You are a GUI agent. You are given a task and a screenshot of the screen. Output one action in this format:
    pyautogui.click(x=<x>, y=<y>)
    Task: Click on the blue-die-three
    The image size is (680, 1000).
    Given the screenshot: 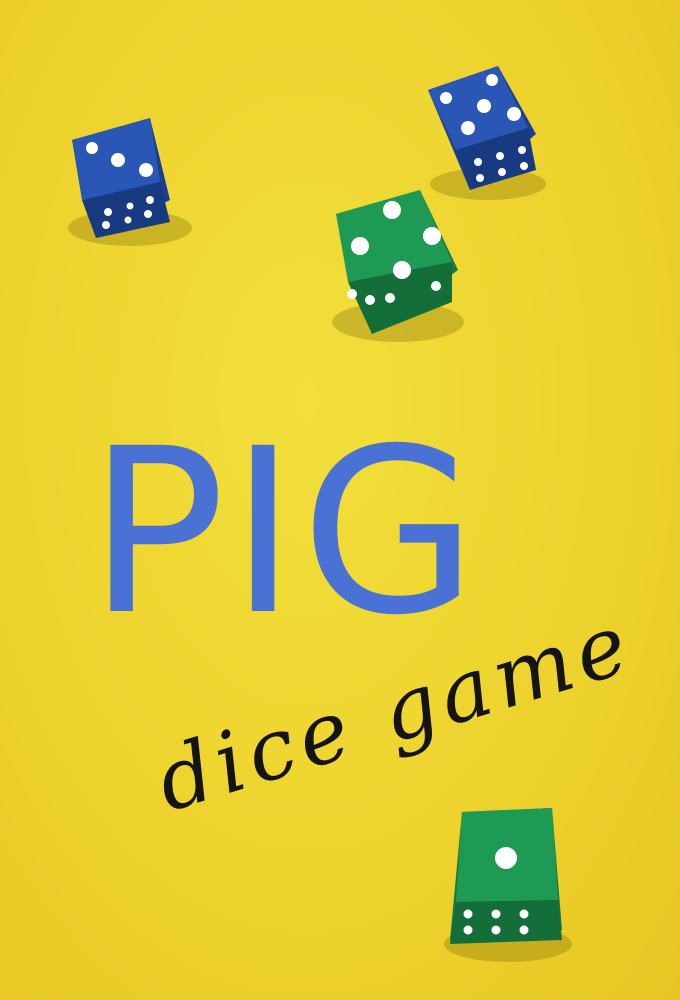 What is the action you would take?
    pyautogui.click(x=130, y=182)
    